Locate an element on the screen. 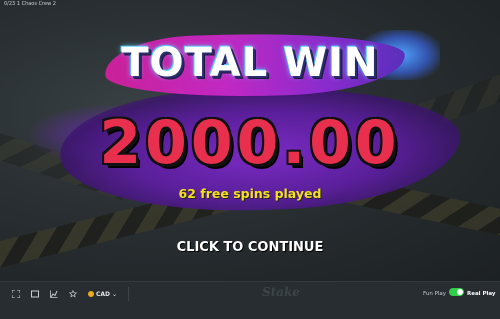 The image size is (500, 319). total-win-heading: TOTAL WIN is located at coordinates (250, 63).